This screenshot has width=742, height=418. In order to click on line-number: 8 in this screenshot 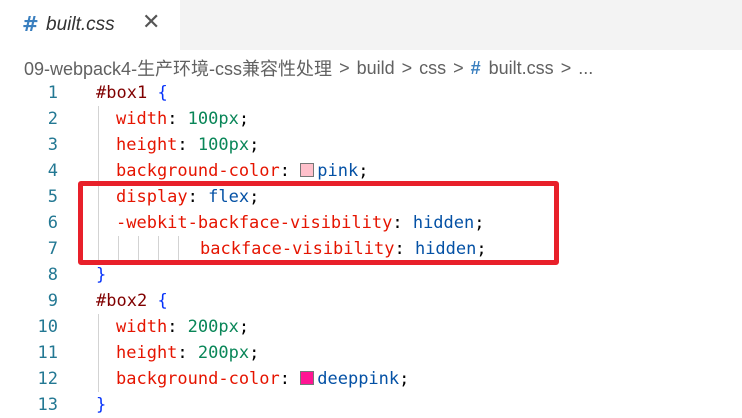, I will do `click(52, 275)`.